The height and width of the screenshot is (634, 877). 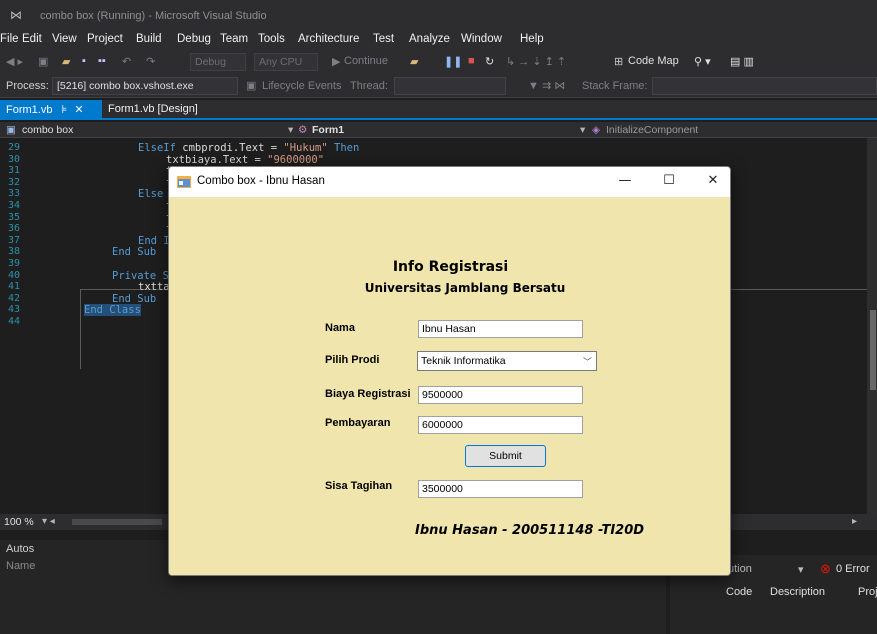 I want to click on stop-icon: ■, so click(x=471, y=61).